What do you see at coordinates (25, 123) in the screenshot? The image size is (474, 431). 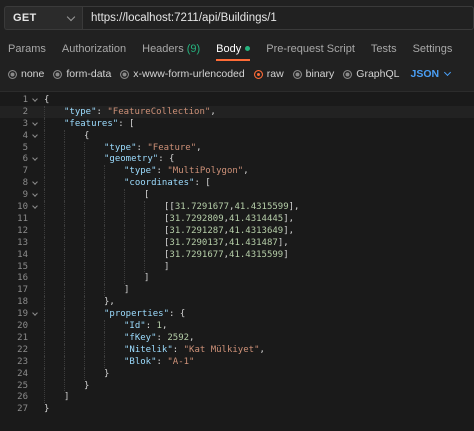 I see `line-number: 3` at bounding box center [25, 123].